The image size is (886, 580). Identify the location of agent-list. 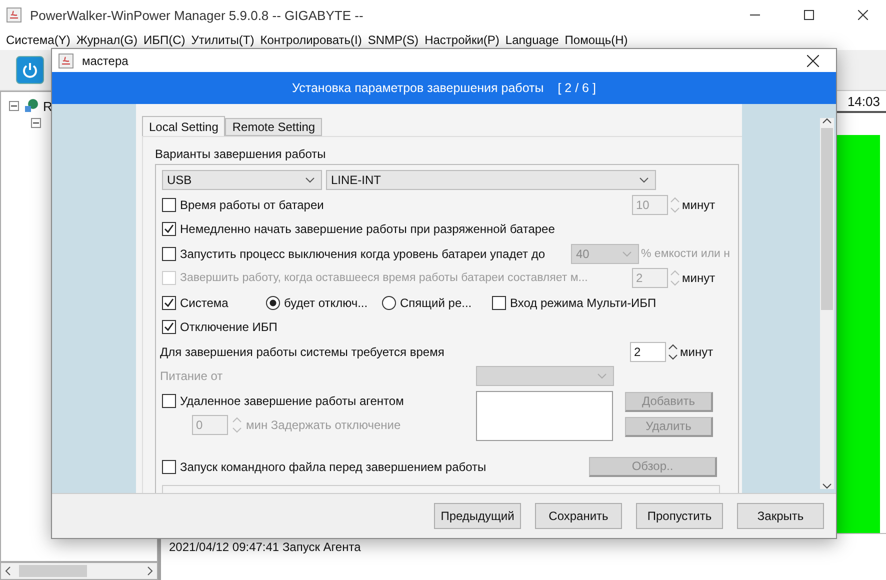
(544, 415).